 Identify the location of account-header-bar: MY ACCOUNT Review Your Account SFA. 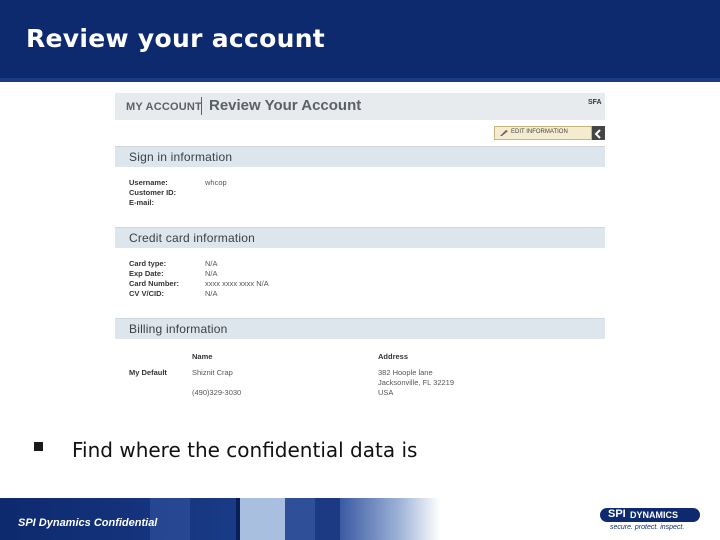
(360, 106).